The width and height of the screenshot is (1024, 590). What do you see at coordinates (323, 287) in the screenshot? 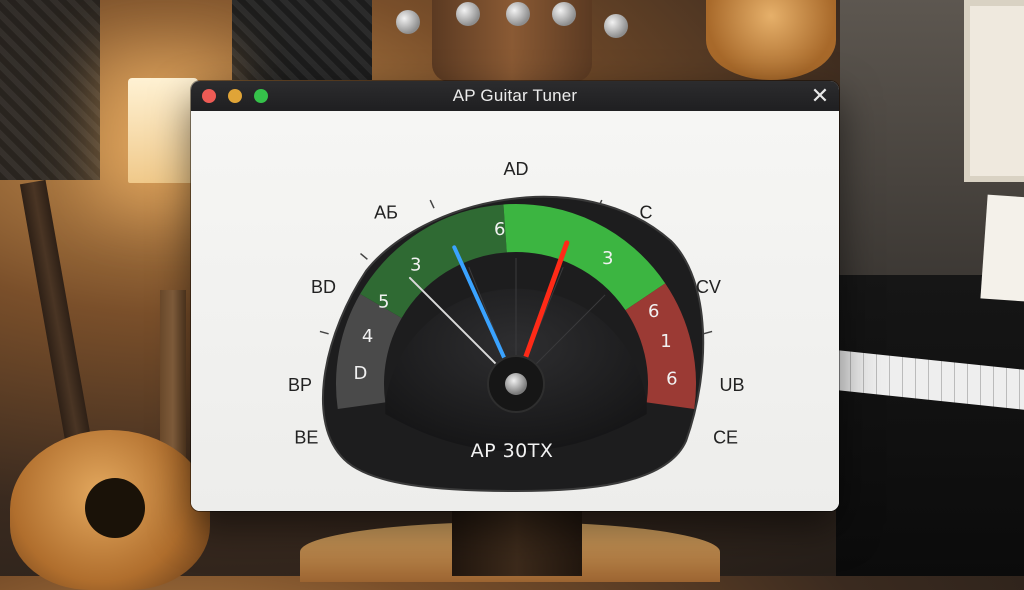
I see `note-label: BD` at bounding box center [323, 287].